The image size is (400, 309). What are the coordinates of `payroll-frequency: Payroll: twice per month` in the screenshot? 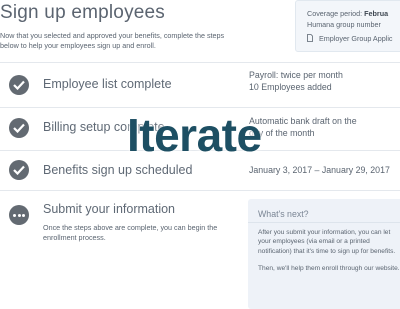 It's located at (296, 75).